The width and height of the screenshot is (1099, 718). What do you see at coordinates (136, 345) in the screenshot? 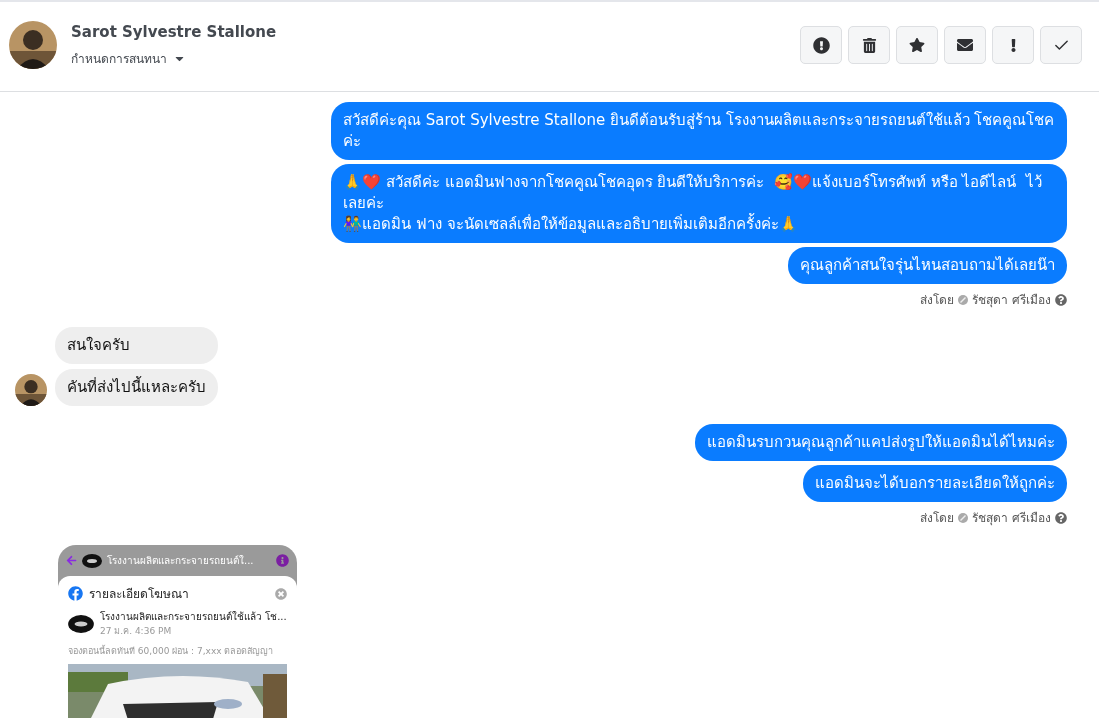
I see `message-bubble: สนใจครับ` at bounding box center [136, 345].